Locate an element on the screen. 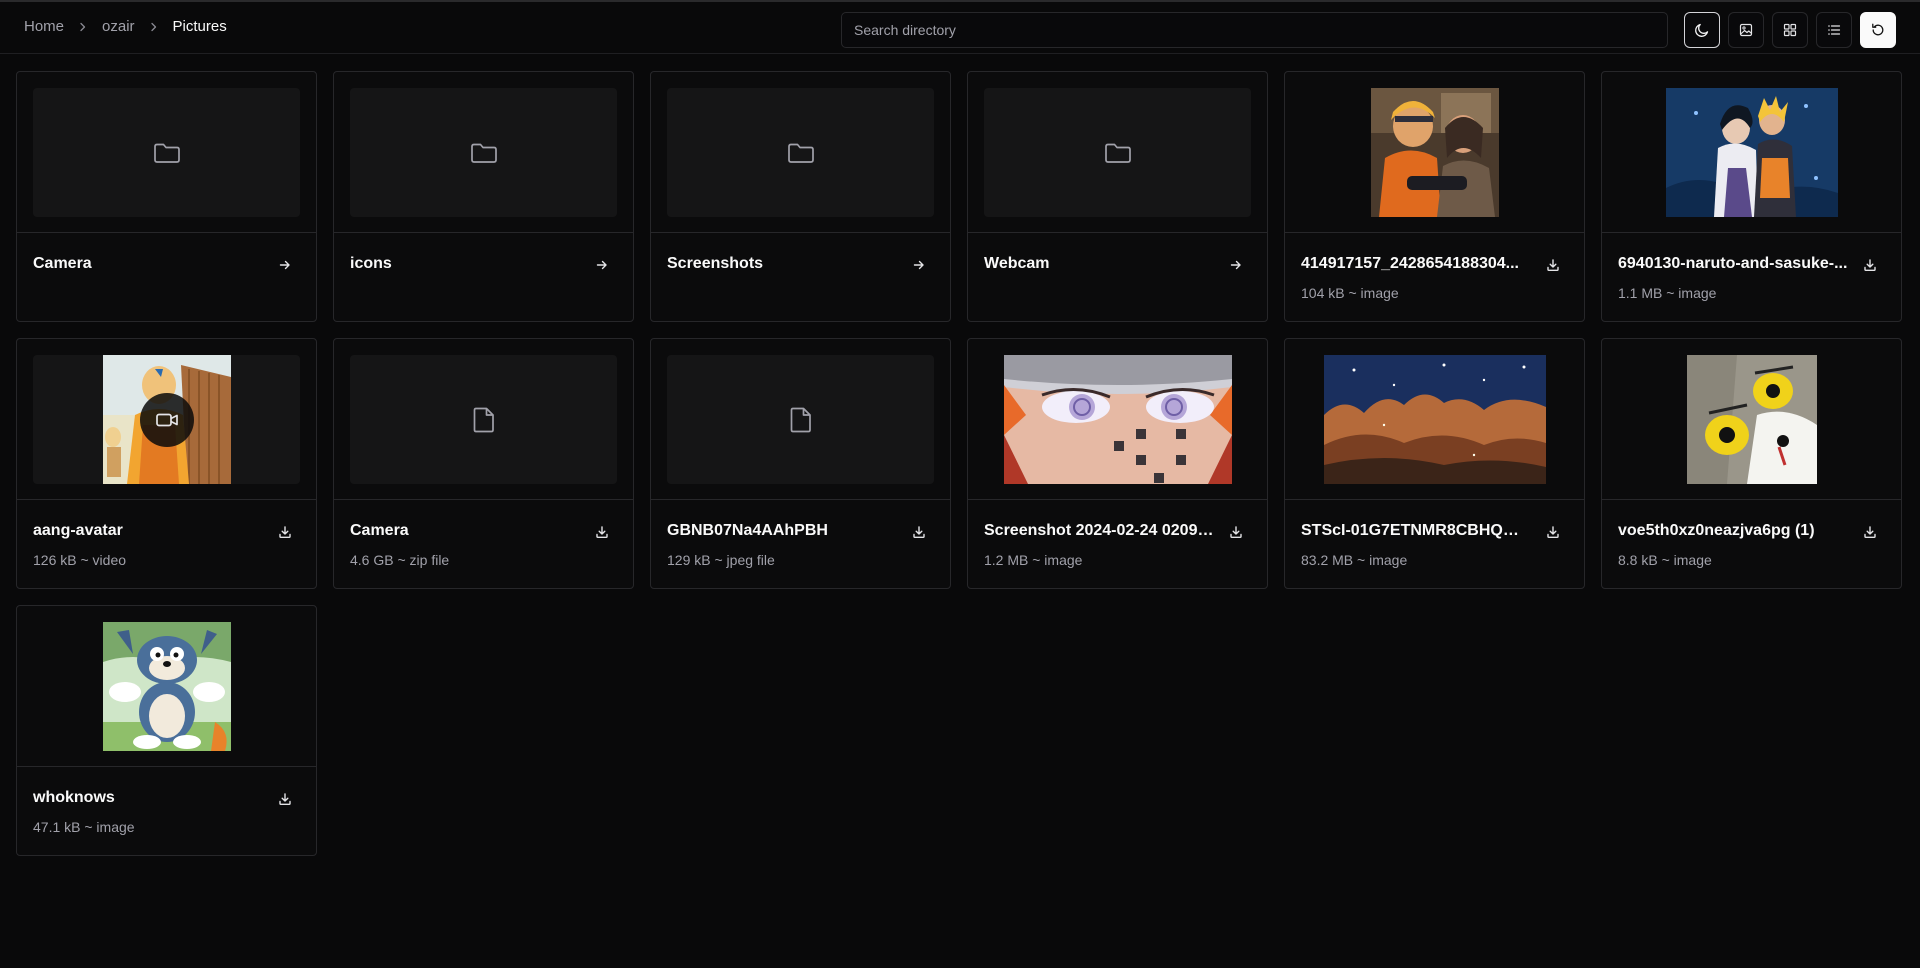 The image size is (1920, 968). file-card: Camera 4.6 GB ~ zip file is located at coordinates (483, 463).